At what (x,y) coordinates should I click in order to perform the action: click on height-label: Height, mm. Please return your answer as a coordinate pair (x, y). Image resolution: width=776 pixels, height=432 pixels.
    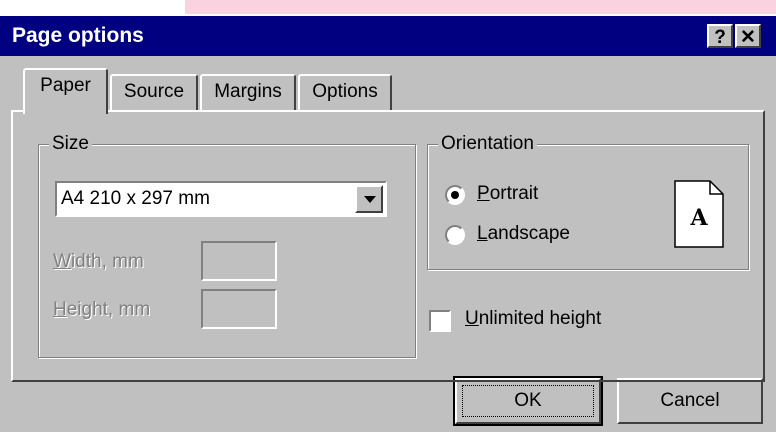
    Looking at the image, I should click on (102, 309).